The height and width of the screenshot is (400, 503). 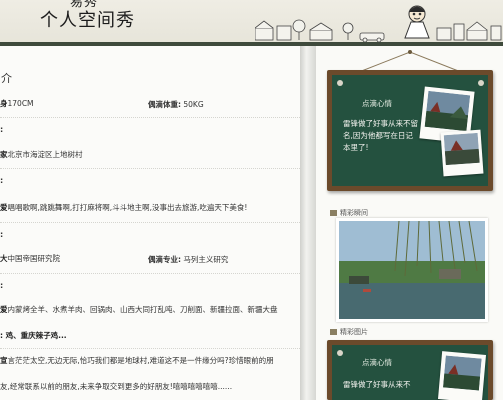 What do you see at coordinates (4, 103) in the screenshot?
I see `height-label: 身` at bounding box center [4, 103].